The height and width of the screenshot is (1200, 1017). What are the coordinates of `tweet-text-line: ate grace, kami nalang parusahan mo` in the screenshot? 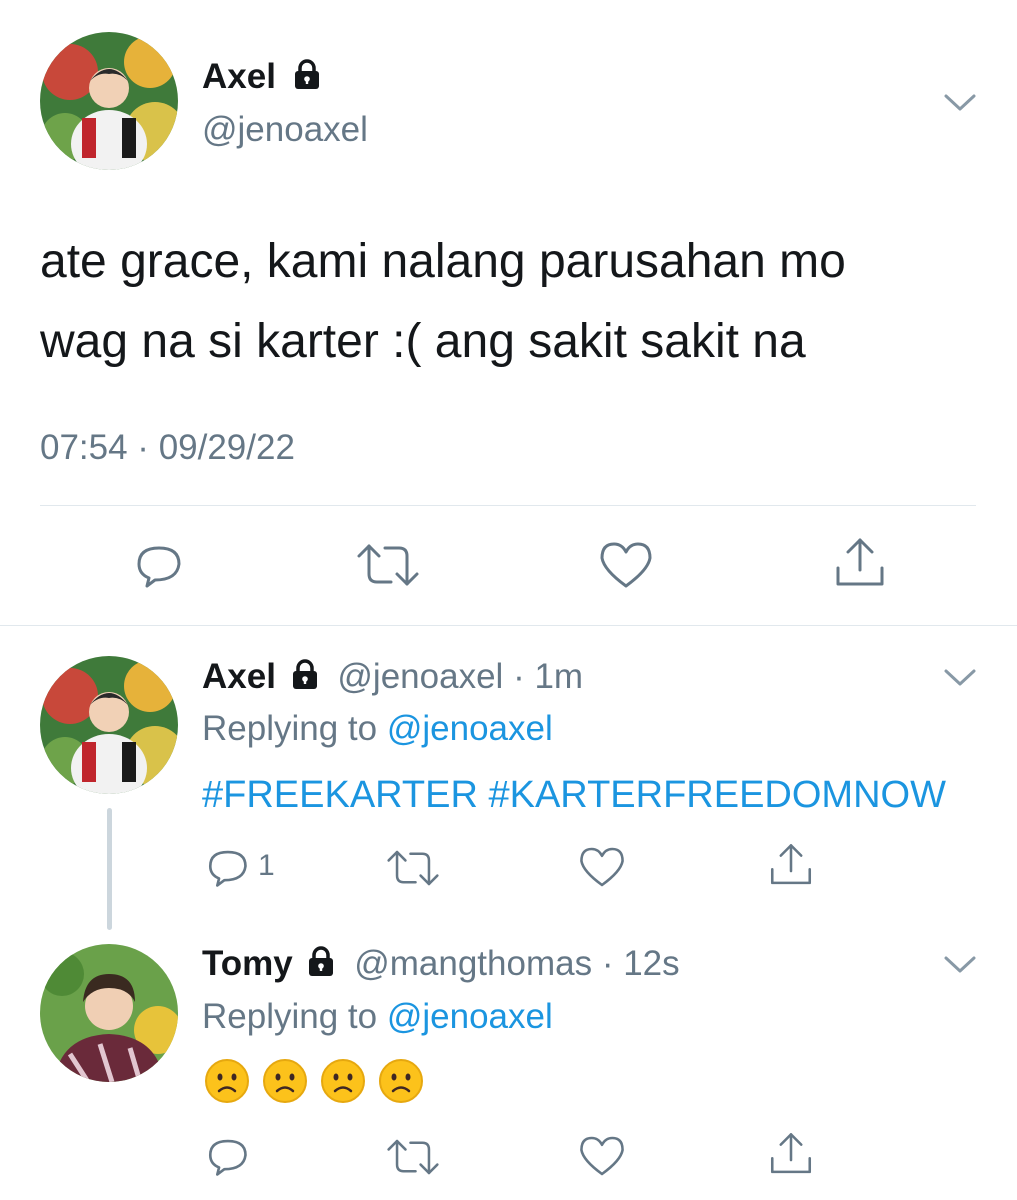 It's located at (443, 261).